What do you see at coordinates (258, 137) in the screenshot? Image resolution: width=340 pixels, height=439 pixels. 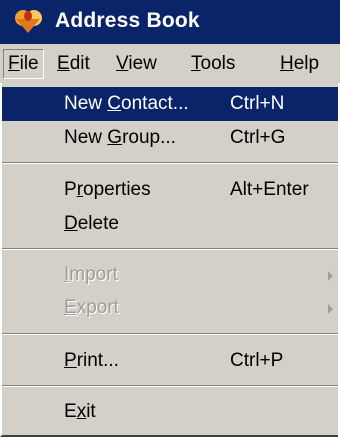 I see `shortcut-new-group: Ctrl+G` at bounding box center [258, 137].